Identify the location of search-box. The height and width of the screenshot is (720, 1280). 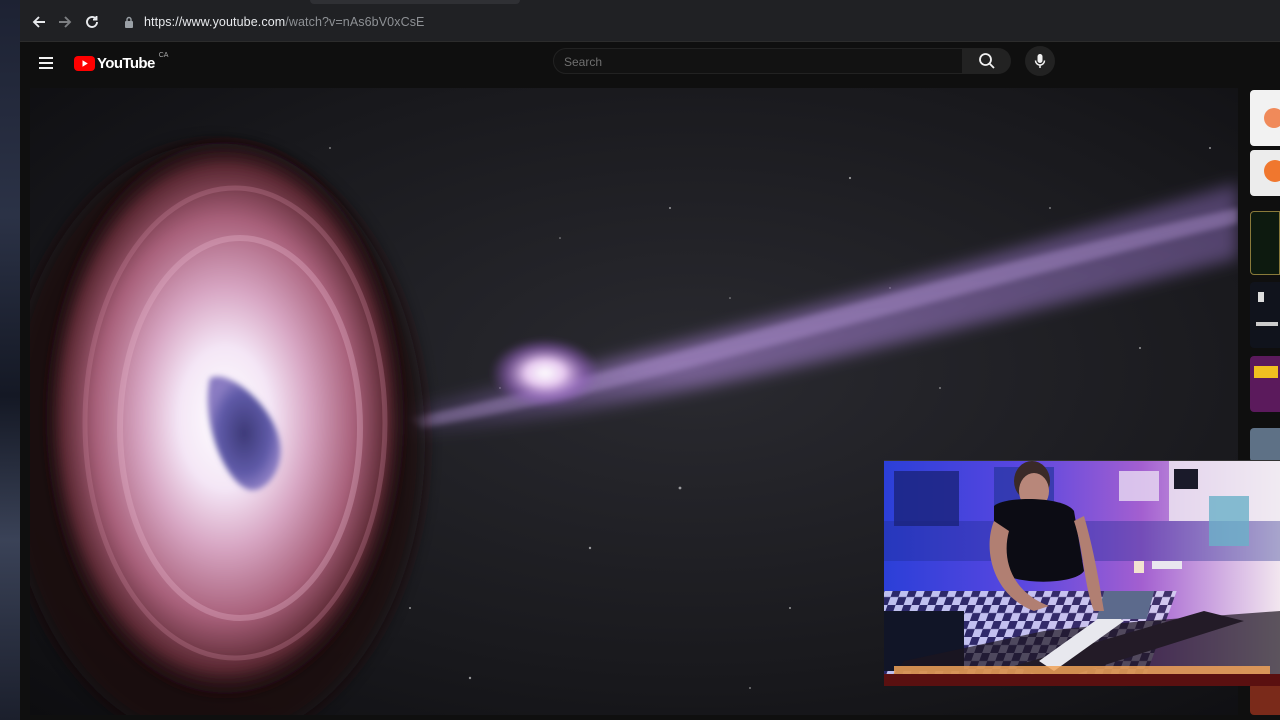
(758, 61).